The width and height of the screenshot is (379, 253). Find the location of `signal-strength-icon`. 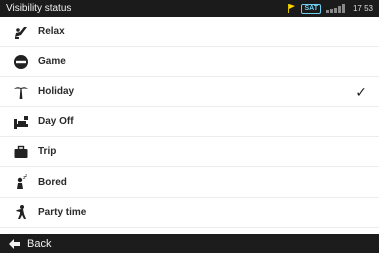

signal-strength-icon is located at coordinates (335, 8).